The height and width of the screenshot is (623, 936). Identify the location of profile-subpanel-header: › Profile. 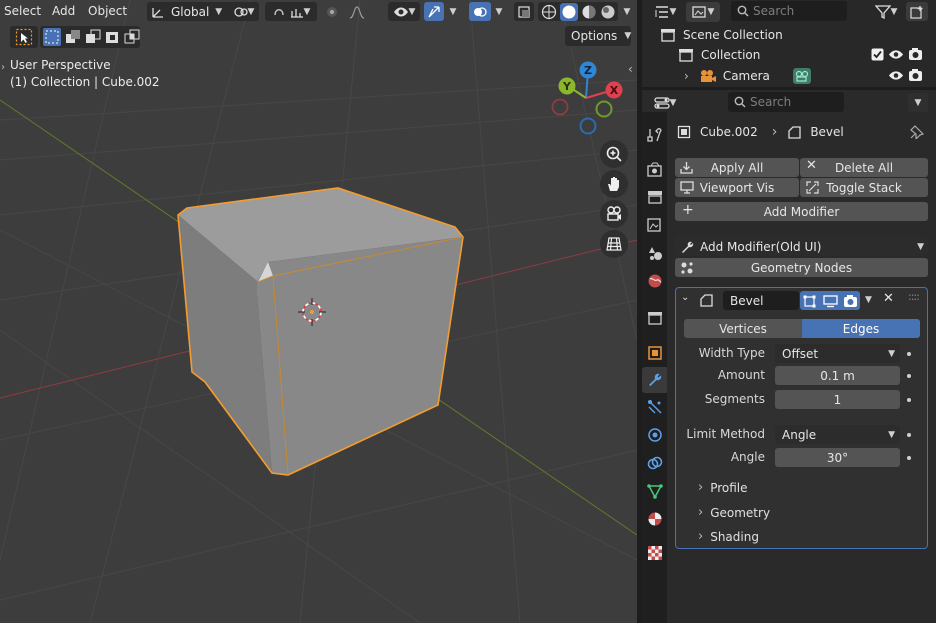
(723, 487).